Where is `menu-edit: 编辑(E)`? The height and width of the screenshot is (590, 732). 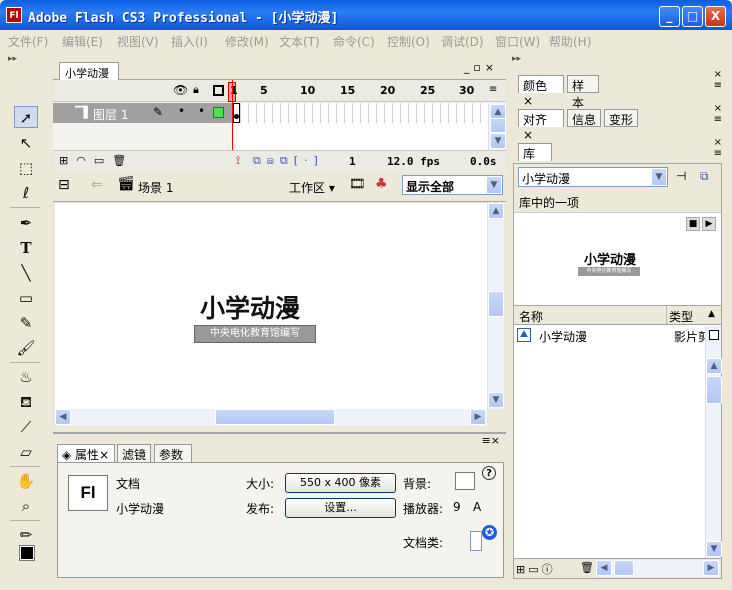 menu-edit: 编辑(E) is located at coordinates (82, 41).